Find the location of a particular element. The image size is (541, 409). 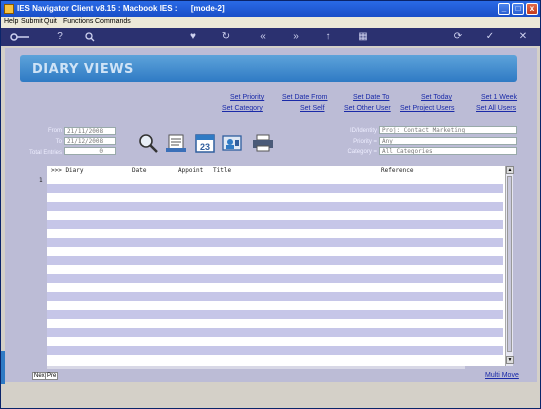

id-label: ID/Identity is located at coordinates (363, 131).